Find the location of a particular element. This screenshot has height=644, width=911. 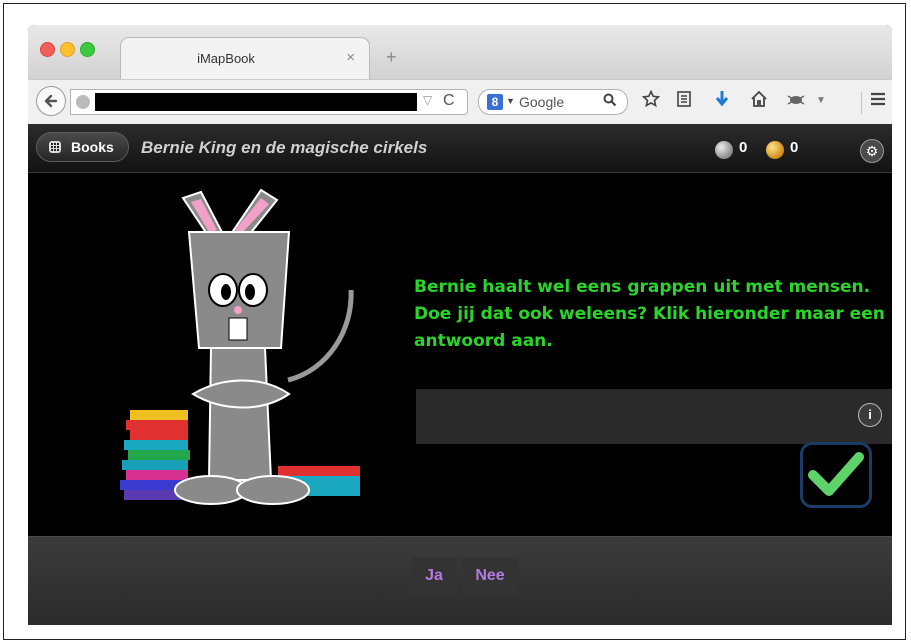

book-title: Bernie King en de magische cirkels is located at coordinates (284, 147).